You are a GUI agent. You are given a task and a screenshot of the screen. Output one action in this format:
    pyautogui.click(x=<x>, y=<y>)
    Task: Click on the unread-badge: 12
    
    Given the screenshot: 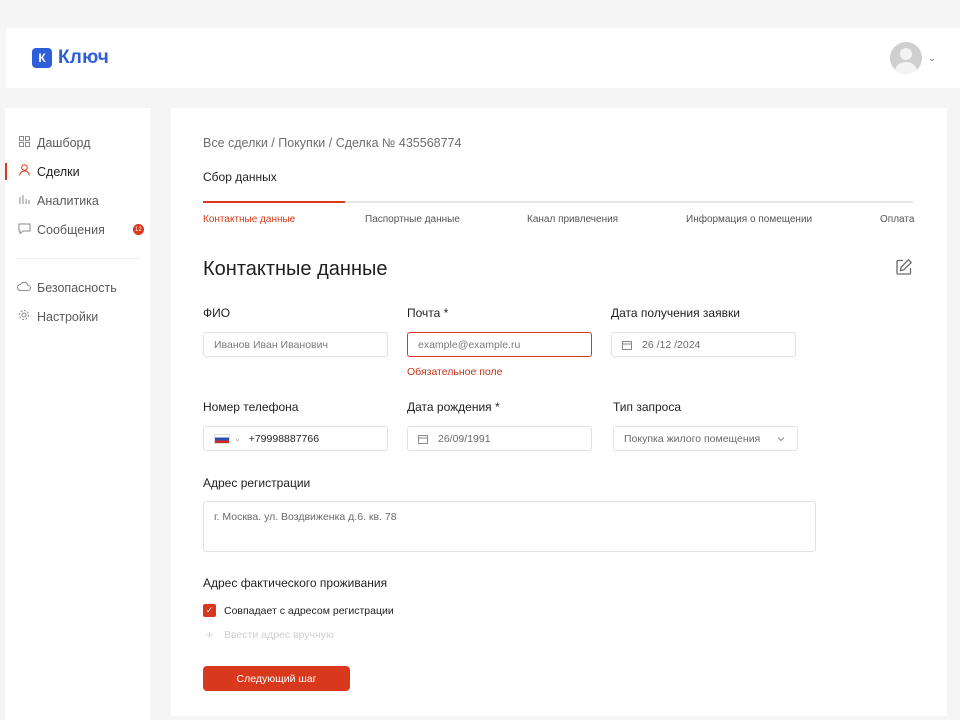 What is the action you would take?
    pyautogui.click(x=138, y=229)
    